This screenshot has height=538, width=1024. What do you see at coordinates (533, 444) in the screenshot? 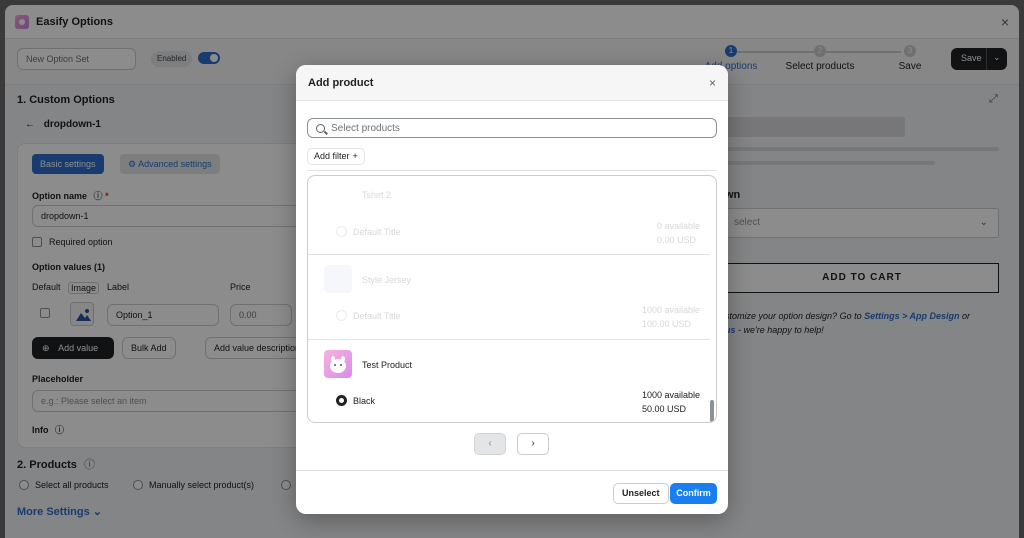
I see `pagination-next-button: ›` at bounding box center [533, 444].